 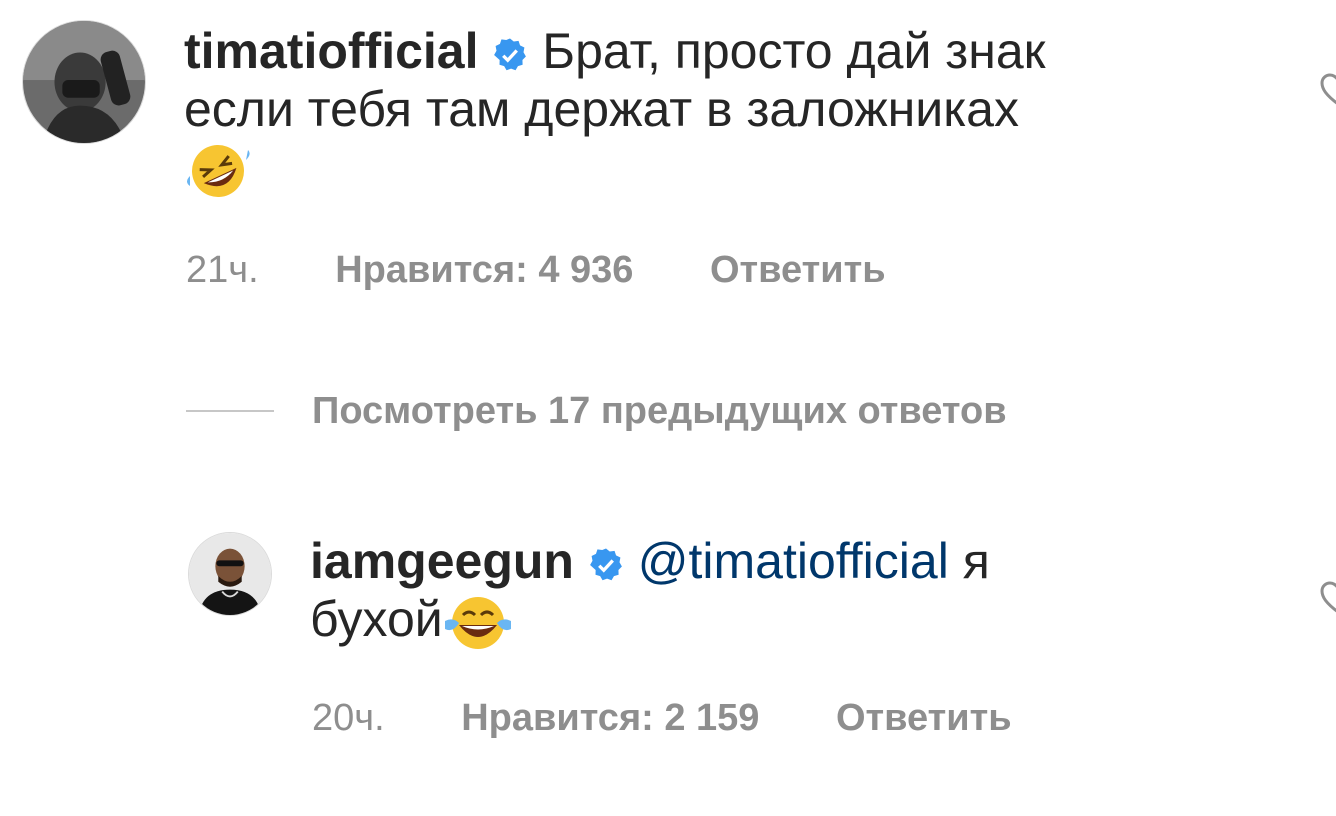 I want to click on reply-meta: 20ч. Нравится: 2 159 Ответить, so click(x=662, y=718).